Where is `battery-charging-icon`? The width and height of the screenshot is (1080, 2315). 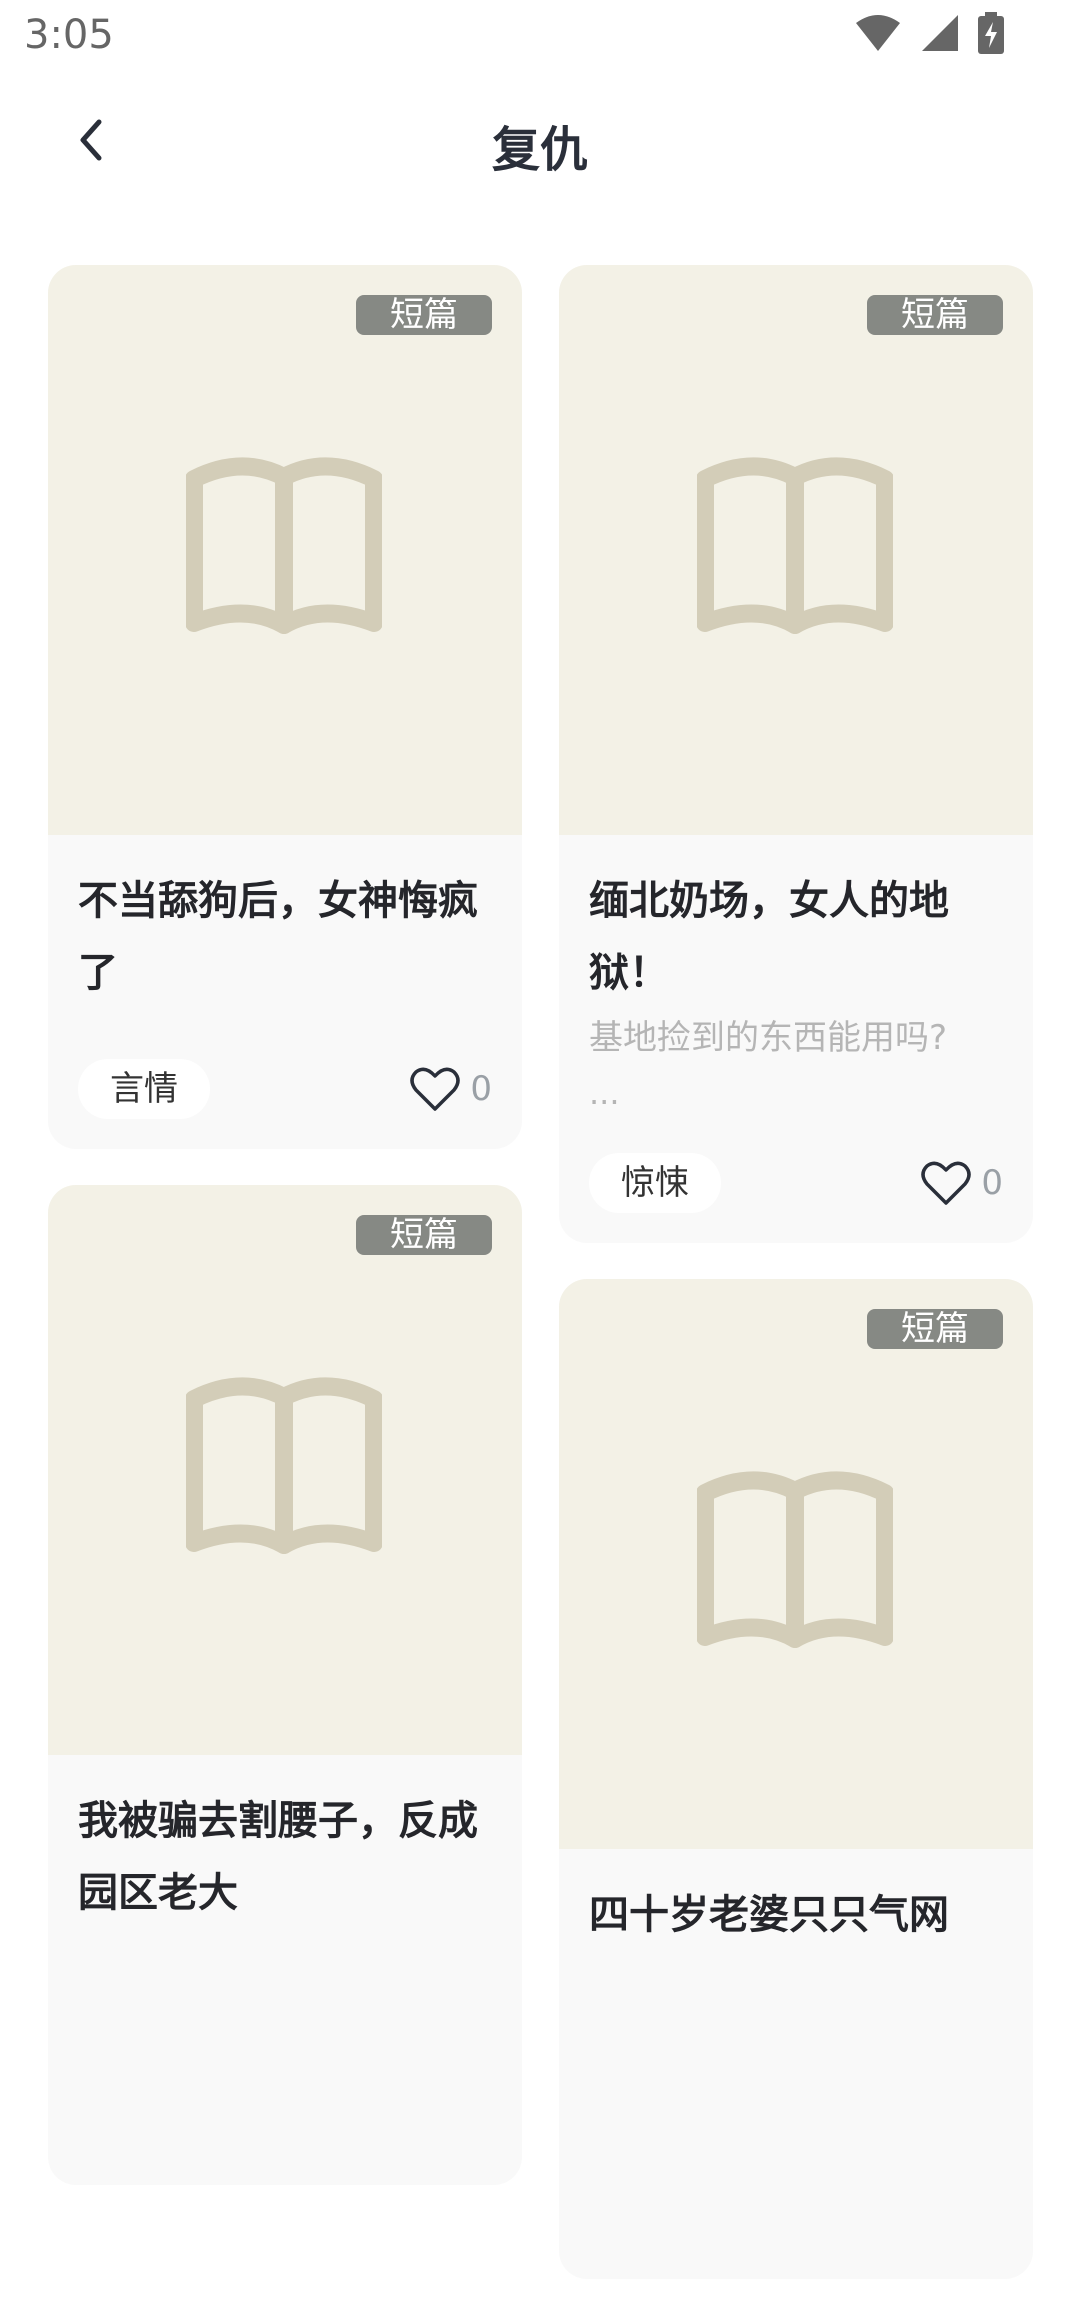
battery-charging-icon is located at coordinates (991, 33).